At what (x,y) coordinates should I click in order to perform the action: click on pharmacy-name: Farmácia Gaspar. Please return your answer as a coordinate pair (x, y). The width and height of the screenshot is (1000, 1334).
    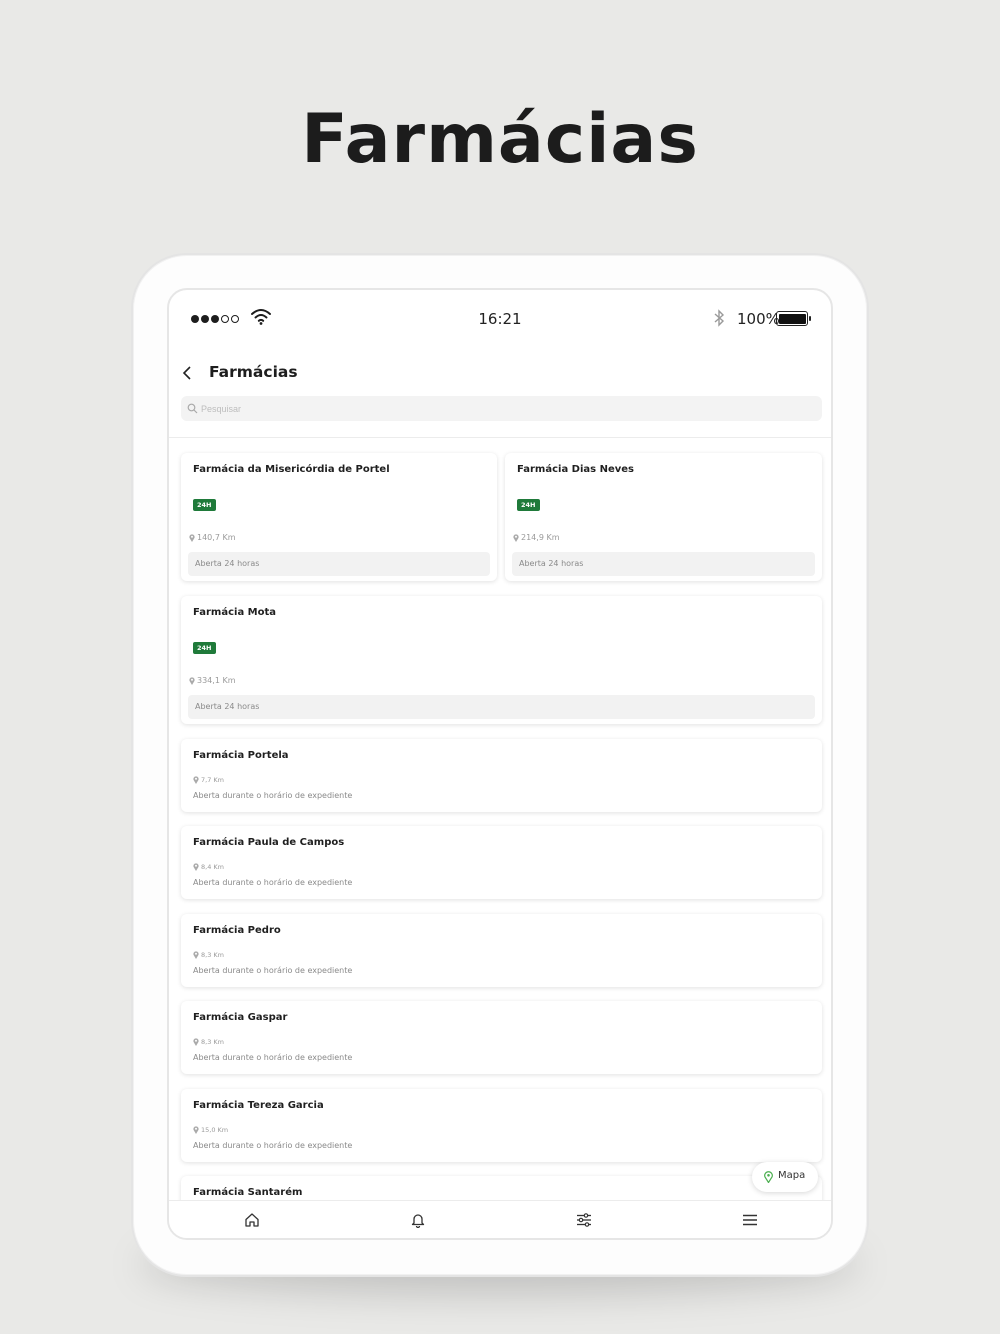
    Looking at the image, I should click on (240, 1017).